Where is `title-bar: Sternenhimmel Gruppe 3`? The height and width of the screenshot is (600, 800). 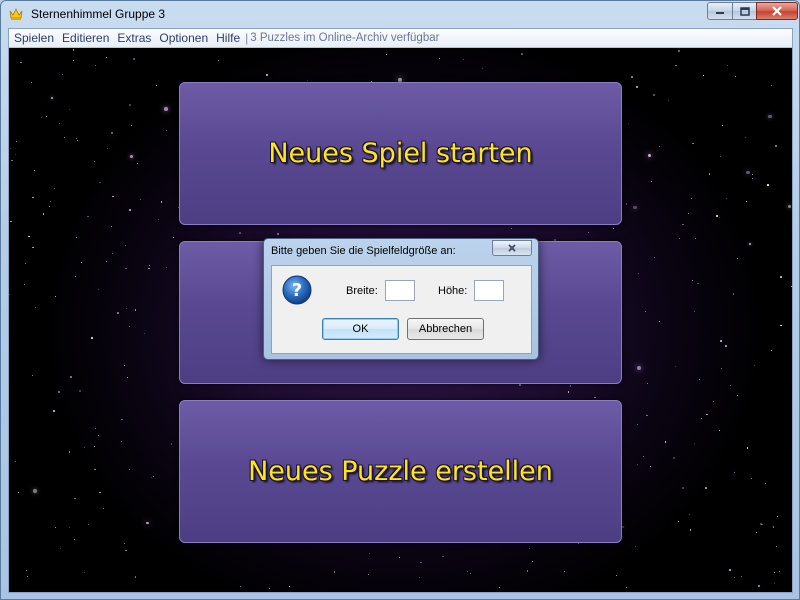
title-bar: Sternenhimmel Gruppe 3 is located at coordinates (400, 14).